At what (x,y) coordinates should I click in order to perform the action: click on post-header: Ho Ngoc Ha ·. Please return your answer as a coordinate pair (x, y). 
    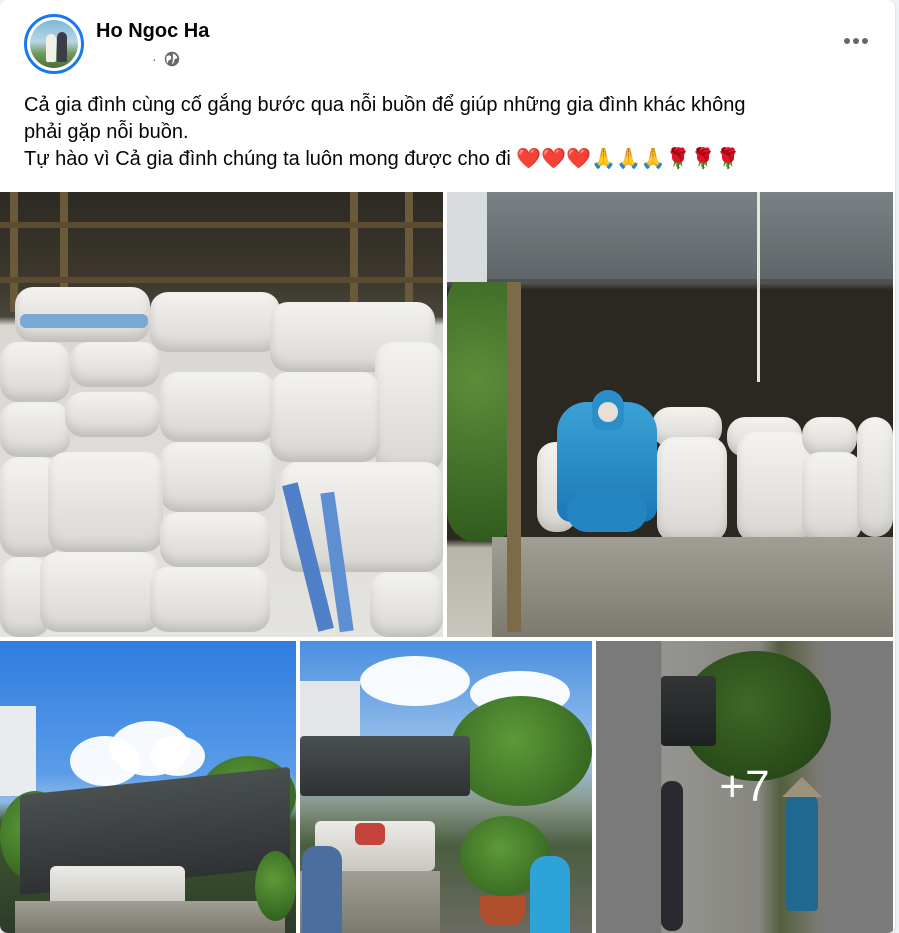
    Looking at the image, I should click on (449, 45).